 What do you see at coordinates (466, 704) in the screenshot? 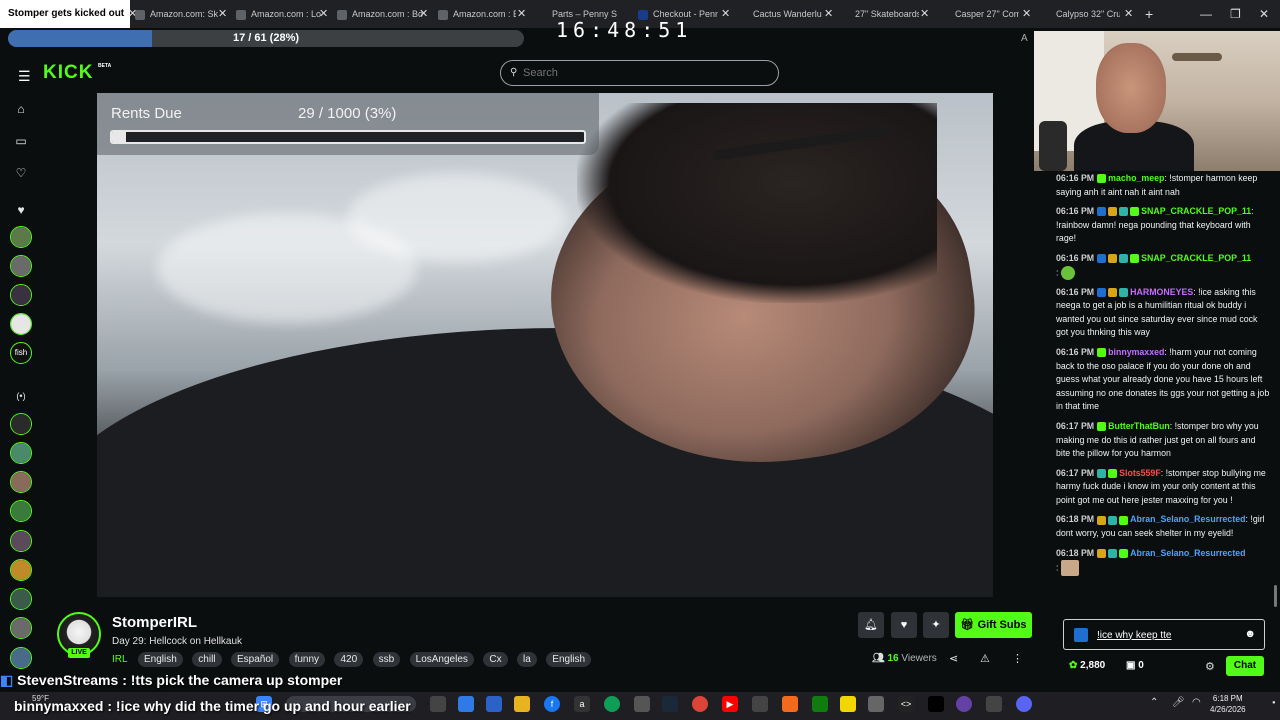
I see `copilot-icon` at bounding box center [466, 704].